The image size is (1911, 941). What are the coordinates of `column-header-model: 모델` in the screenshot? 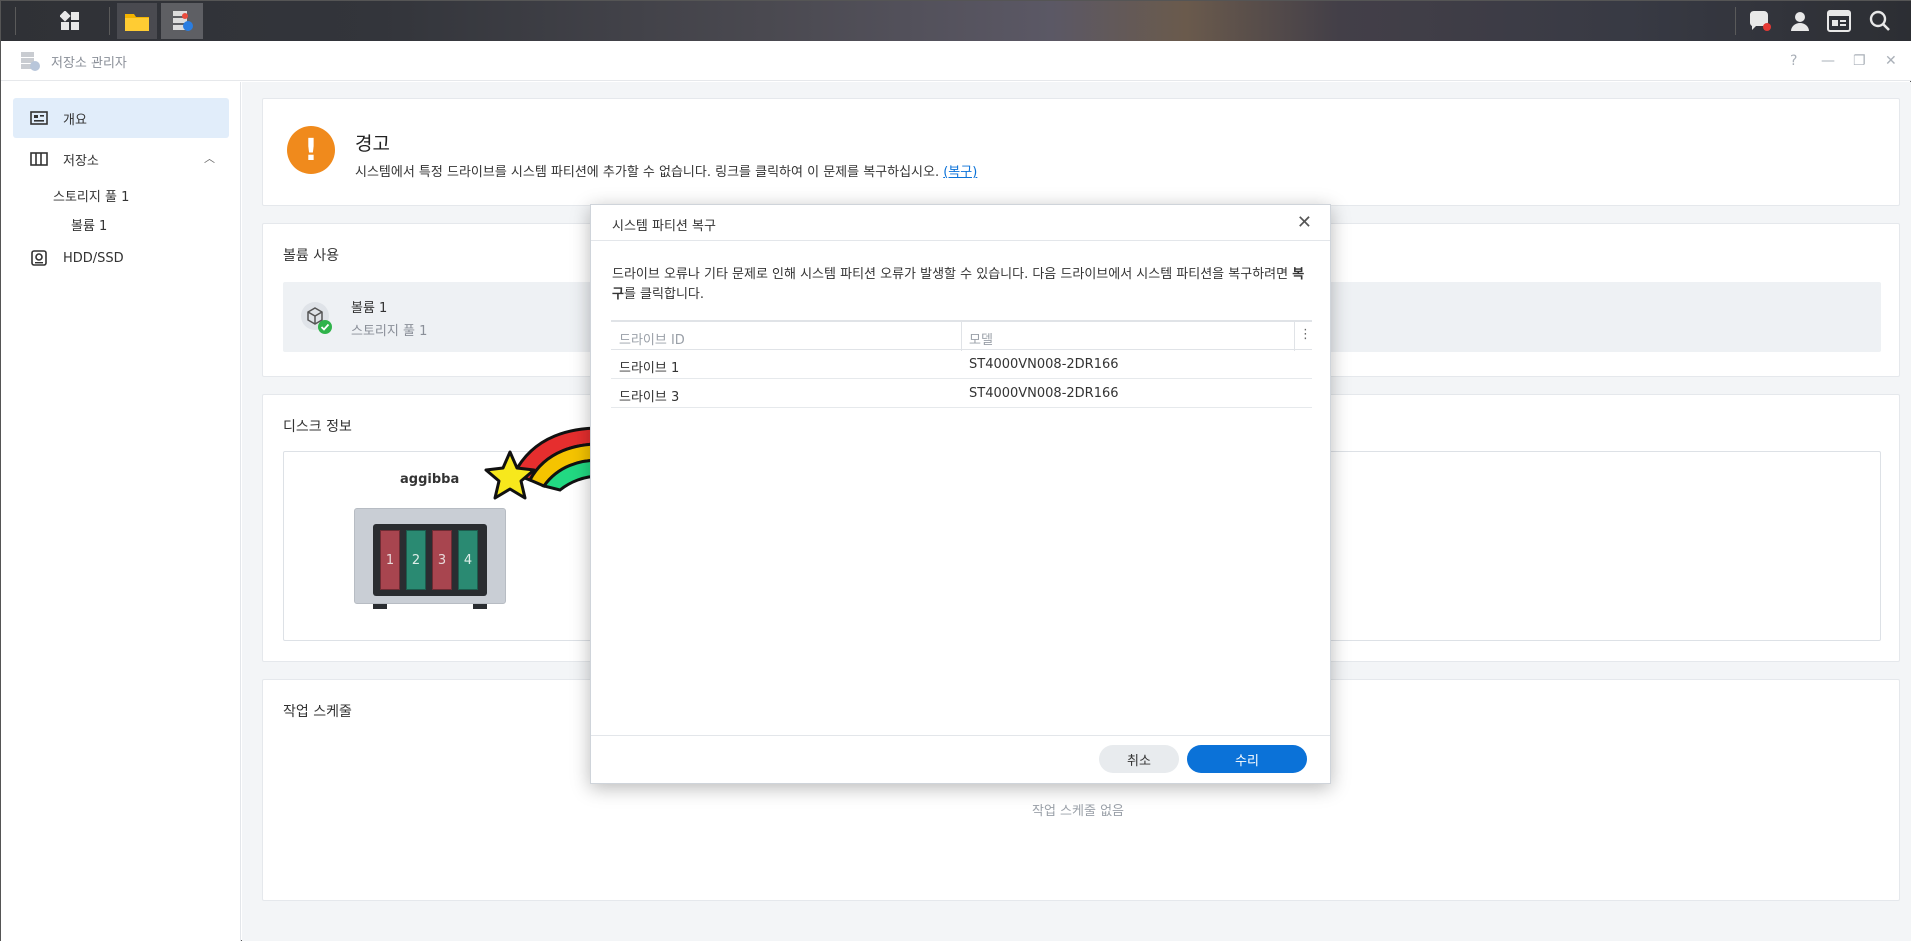 It's located at (981, 338).